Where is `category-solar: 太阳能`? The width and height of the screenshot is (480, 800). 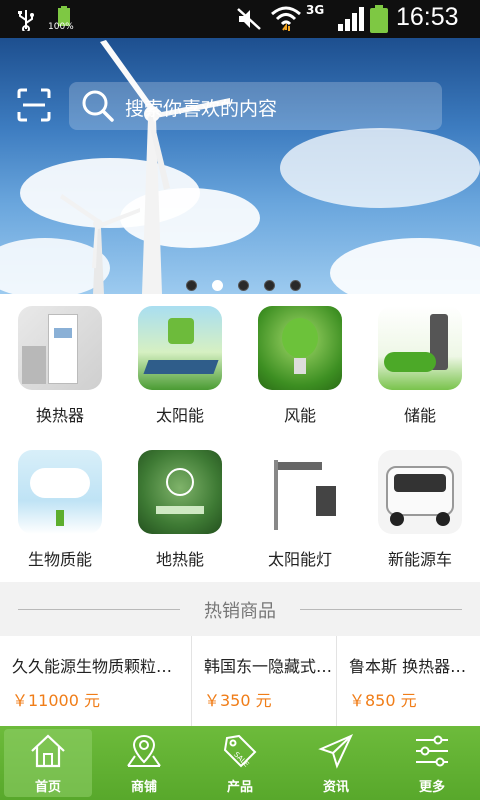
category-solar: 太阳能 is located at coordinates (180, 366).